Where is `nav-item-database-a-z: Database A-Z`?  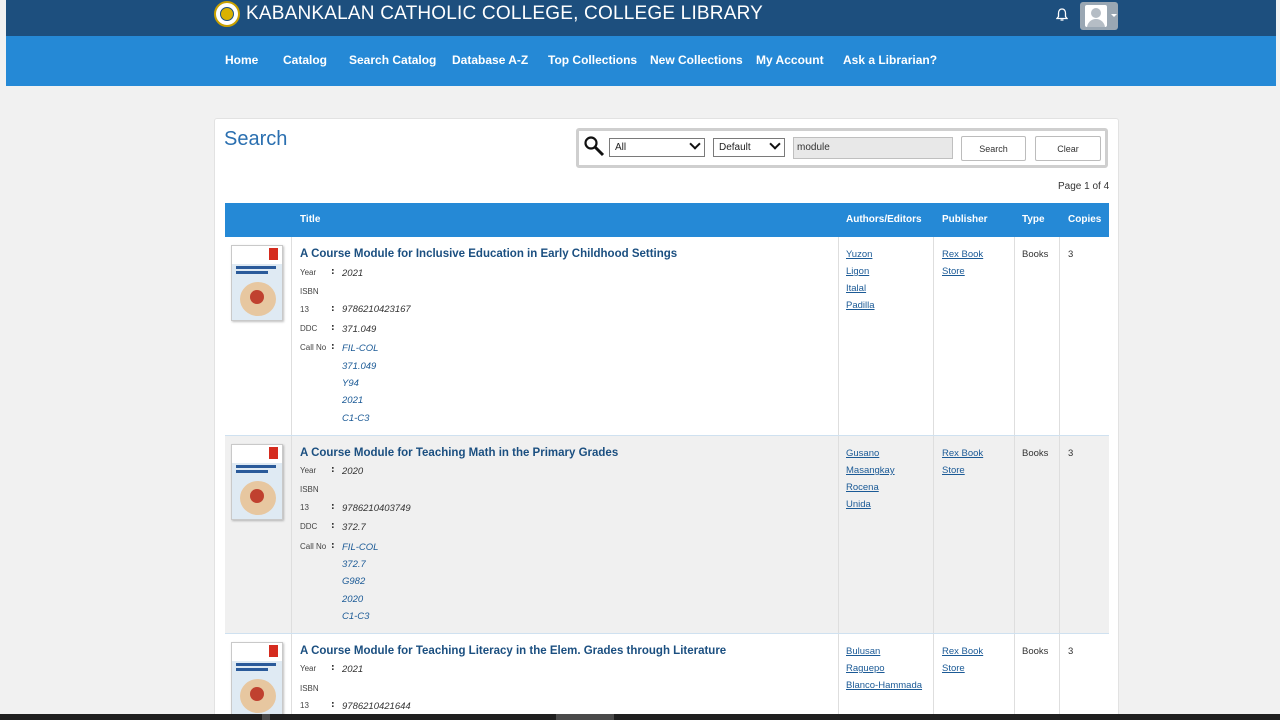
nav-item-database-a-z: Database A-Z is located at coordinates (490, 60).